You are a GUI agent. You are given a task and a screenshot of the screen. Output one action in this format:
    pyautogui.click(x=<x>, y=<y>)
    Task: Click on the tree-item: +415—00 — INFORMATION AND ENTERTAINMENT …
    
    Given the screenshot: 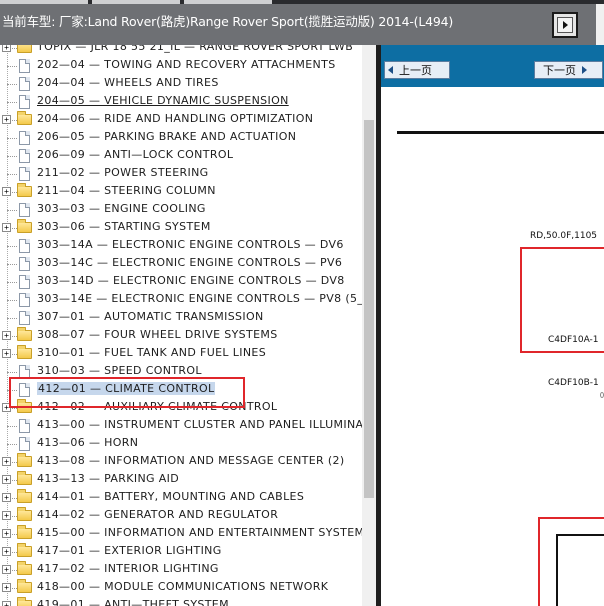 What is the action you would take?
    pyautogui.click(x=181, y=534)
    